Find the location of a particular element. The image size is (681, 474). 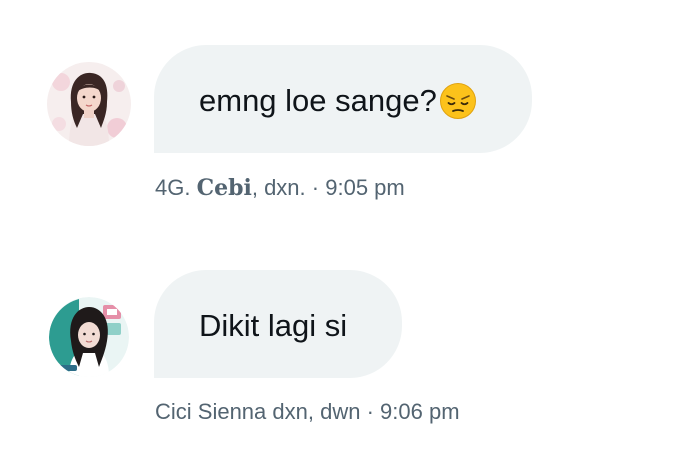

sender-name: Cici Sienna dxn, dwn is located at coordinates (258, 411).